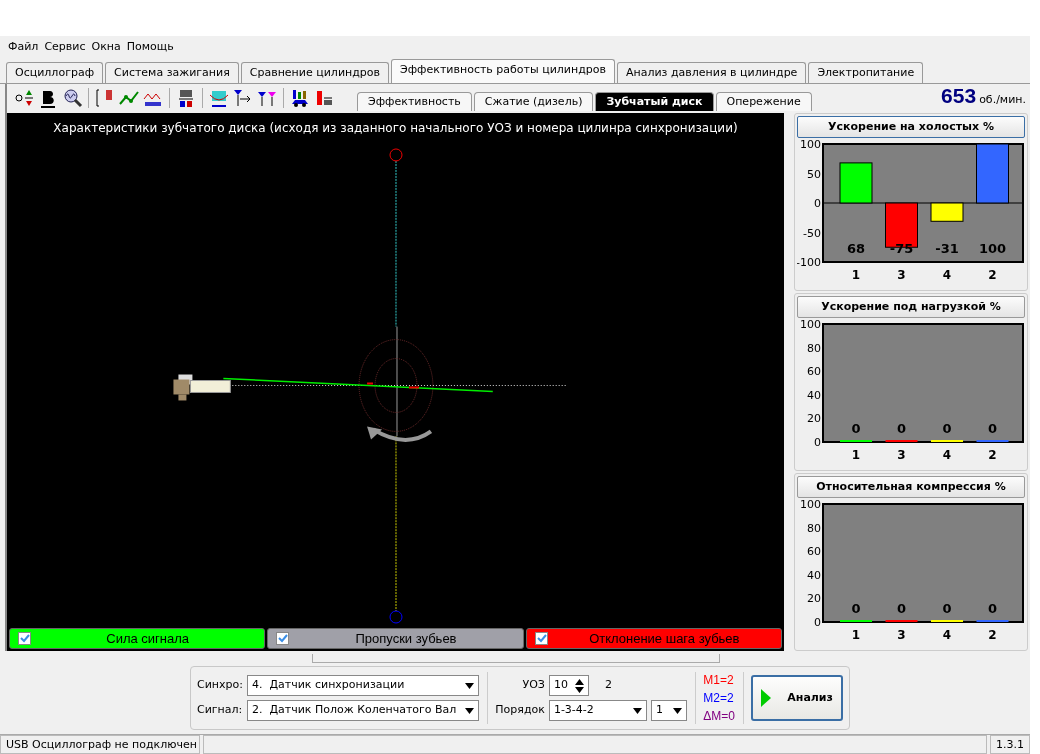 The width and height of the screenshot is (1040, 754). What do you see at coordinates (947, 248) in the screenshot?
I see `data-label: -31` at bounding box center [947, 248].